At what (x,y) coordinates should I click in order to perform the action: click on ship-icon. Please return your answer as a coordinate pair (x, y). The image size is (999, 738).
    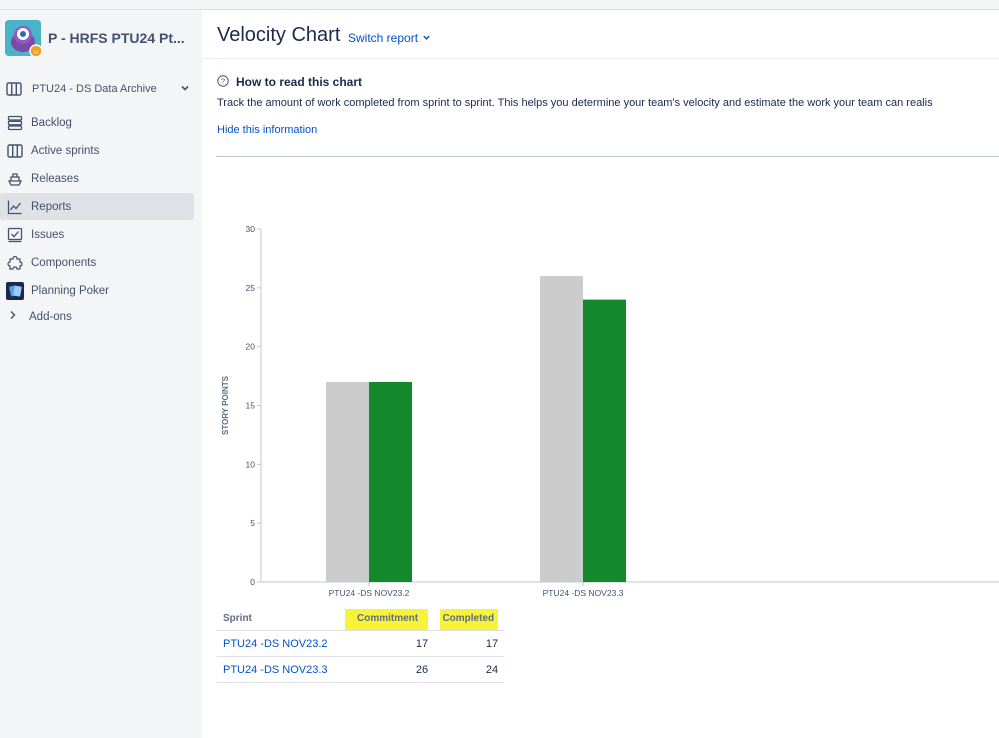
    Looking at the image, I should click on (15, 179).